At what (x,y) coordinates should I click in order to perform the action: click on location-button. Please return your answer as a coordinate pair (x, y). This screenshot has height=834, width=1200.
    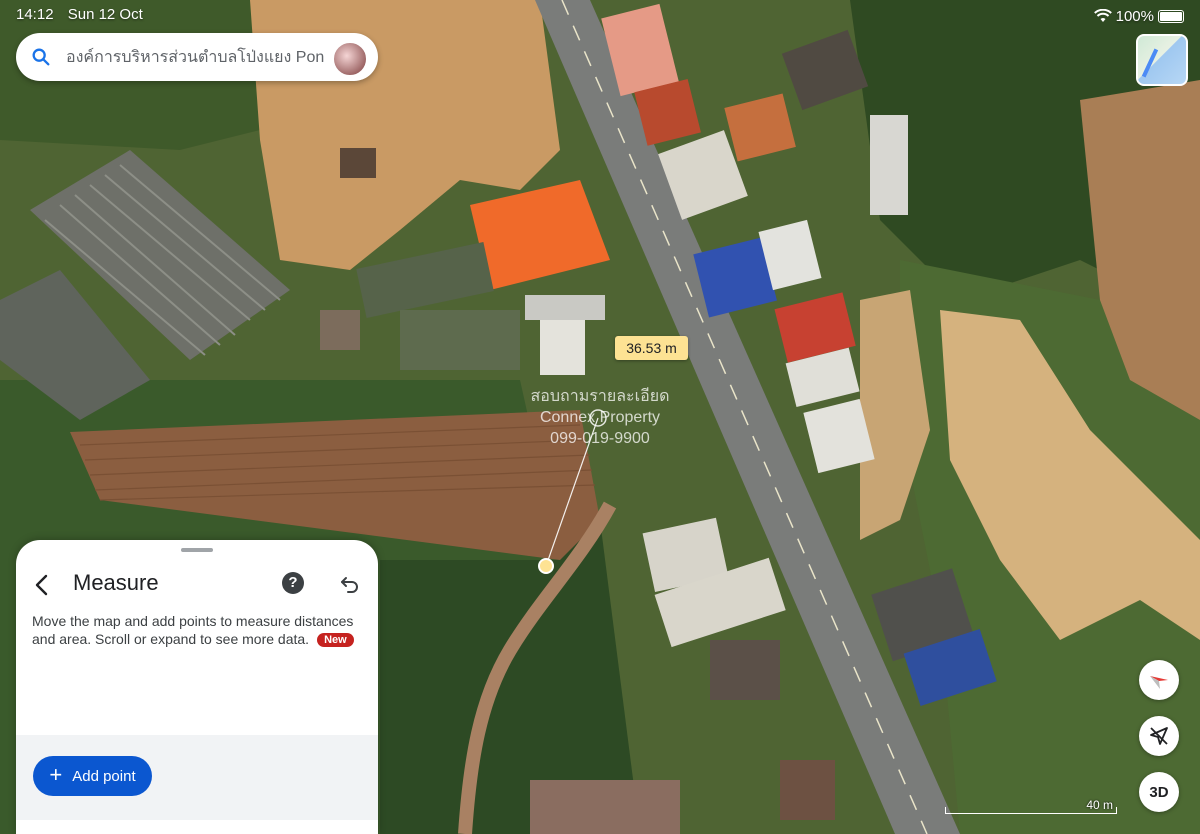
    Looking at the image, I should click on (1159, 736).